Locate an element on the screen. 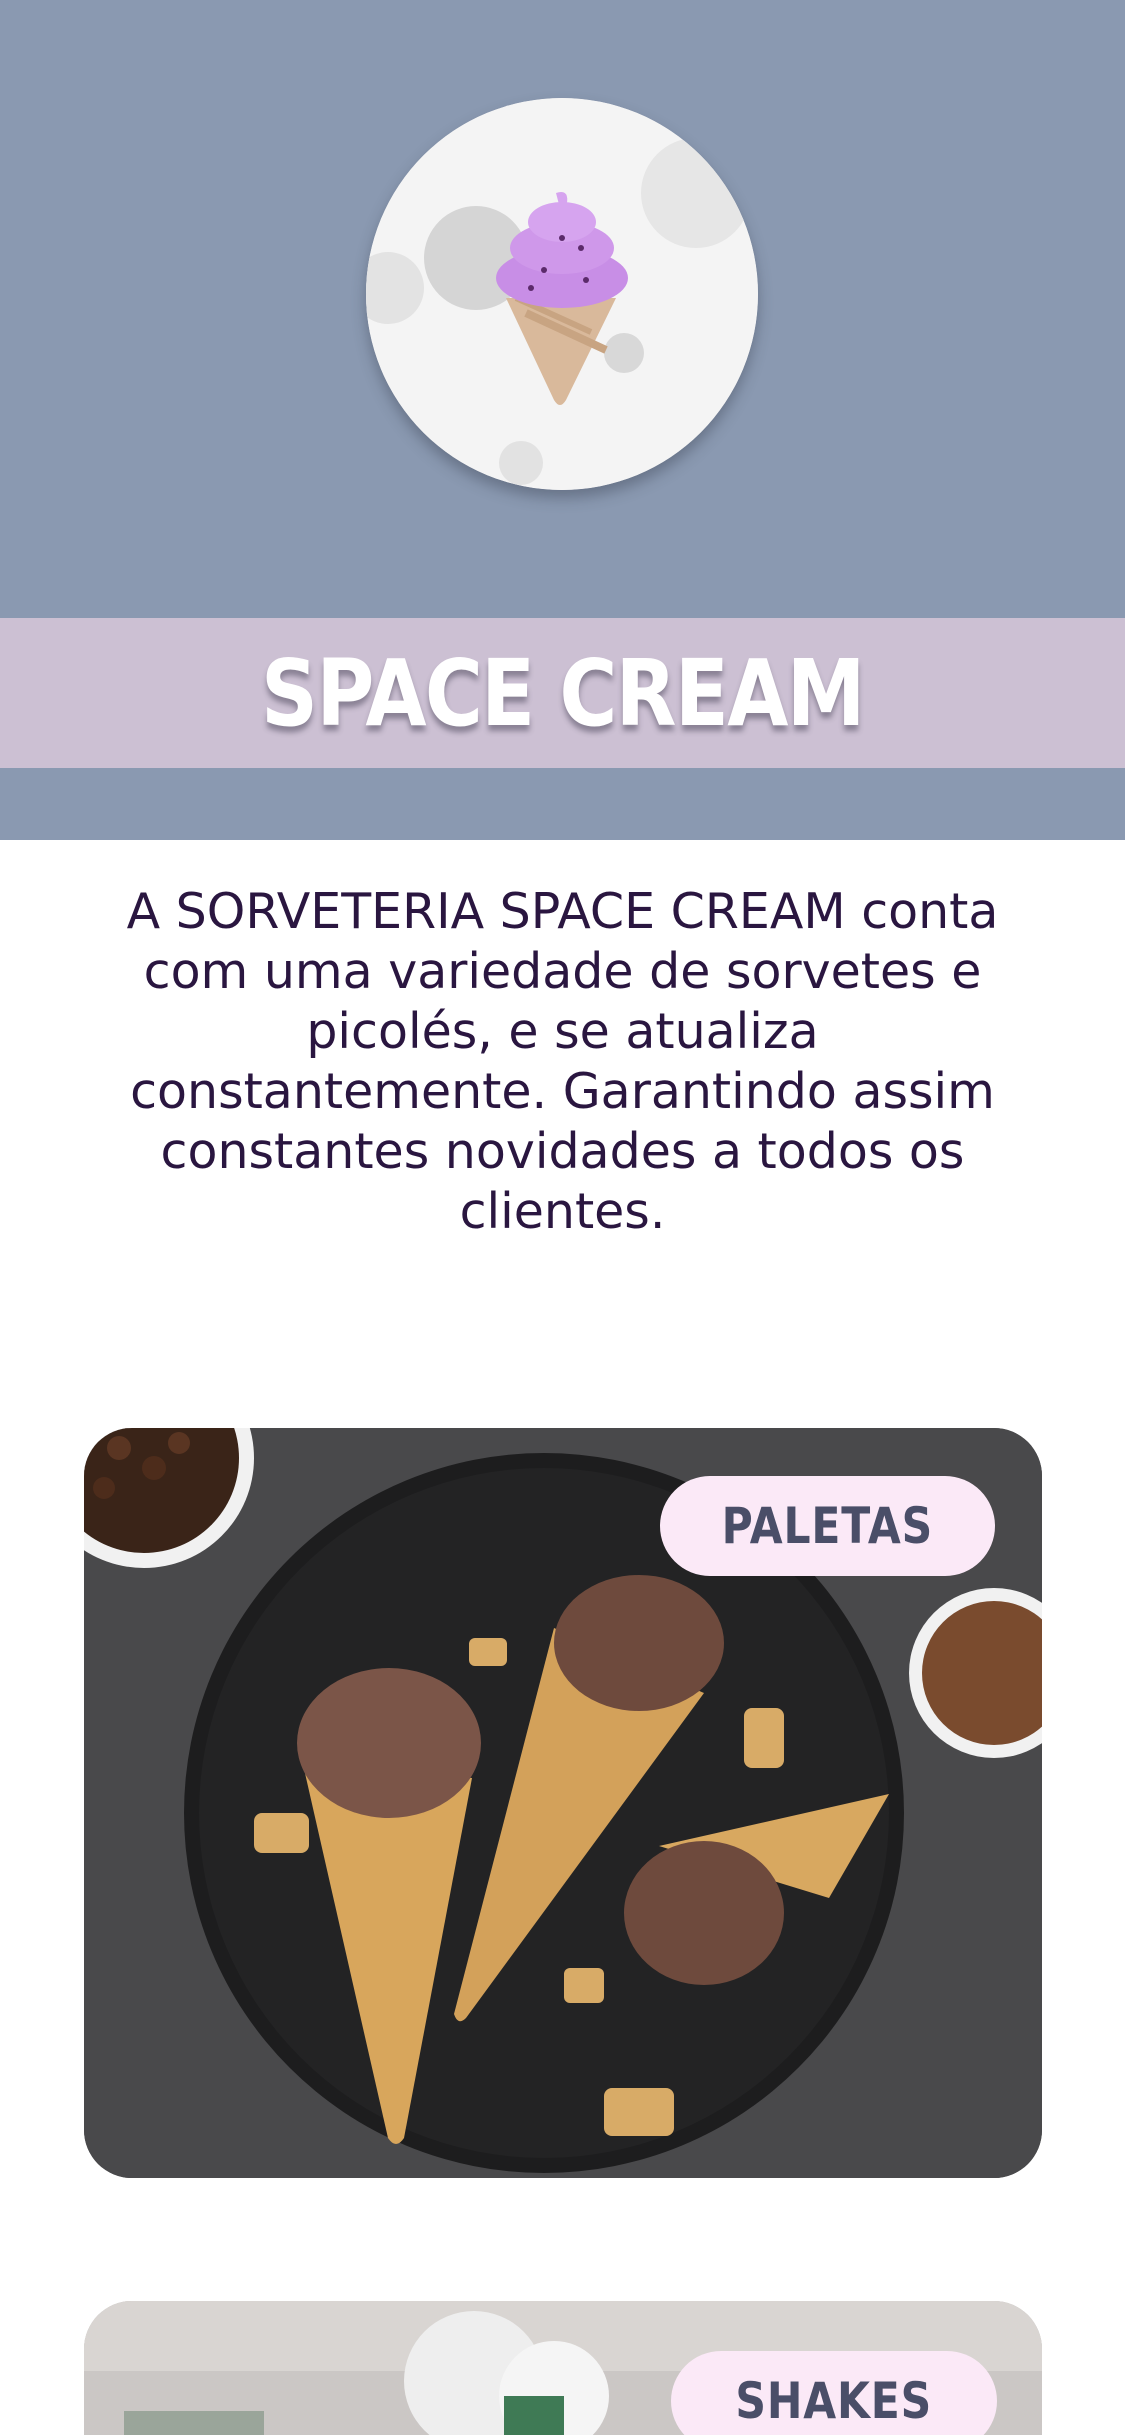 This screenshot has width=1125, height=2435. ice-cream-moon-icon is located at coordinates (562, 294).